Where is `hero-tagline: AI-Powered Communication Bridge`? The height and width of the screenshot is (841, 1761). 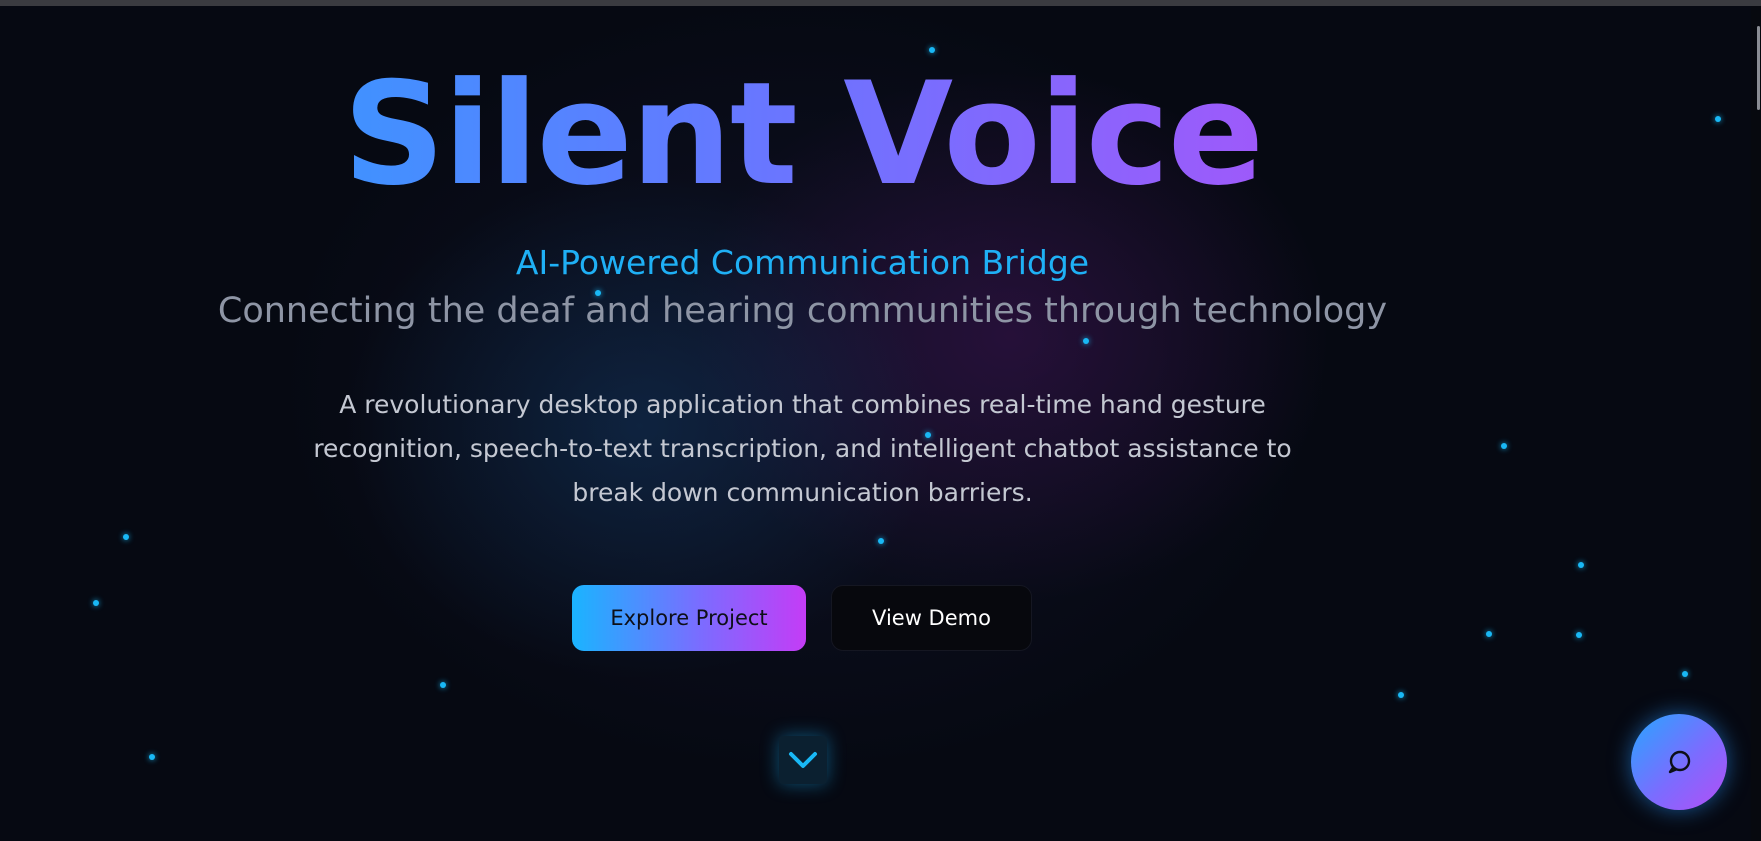
hero-tagline: AI-Powered Communication Bridge is located at coordinates (802, 262).